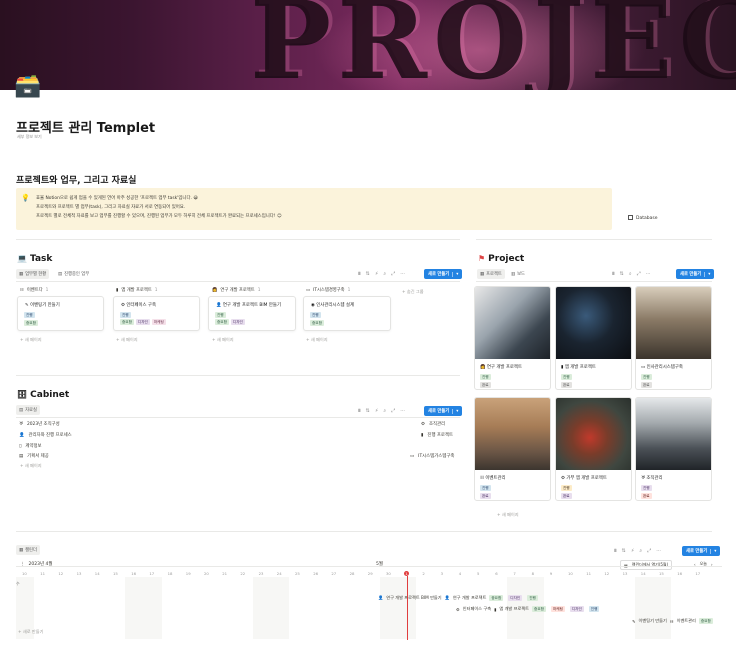 The height and width of the screenshot is (667, 736). What do you see at coordinates (127, 322) in the screenshot?
I see `tag: 중요함` at bounding box center [127, 322].